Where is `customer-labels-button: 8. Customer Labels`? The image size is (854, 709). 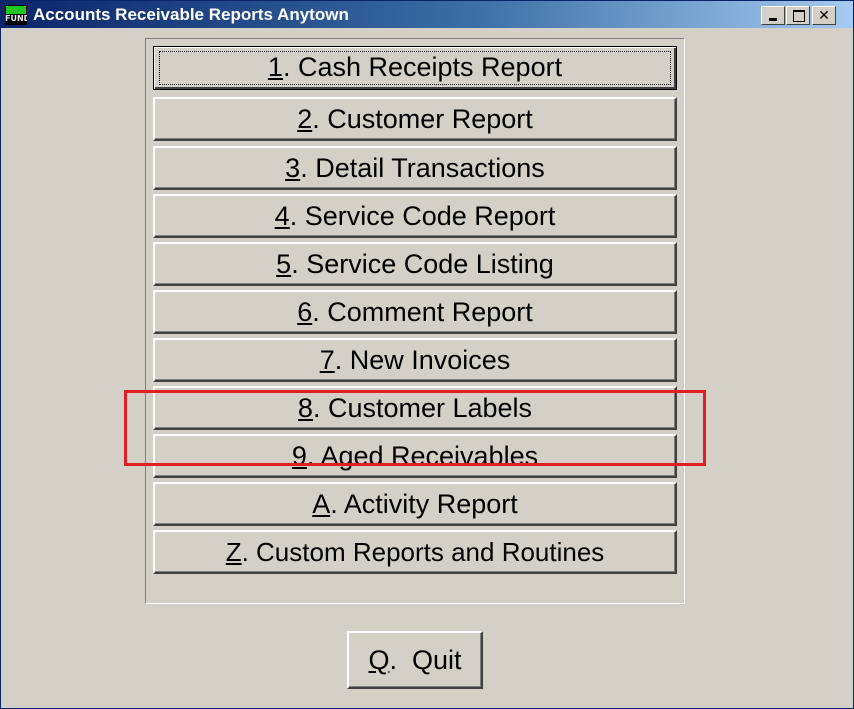
customer-labels-button: 8. Customer Labels is located at coordinates (415, 408).